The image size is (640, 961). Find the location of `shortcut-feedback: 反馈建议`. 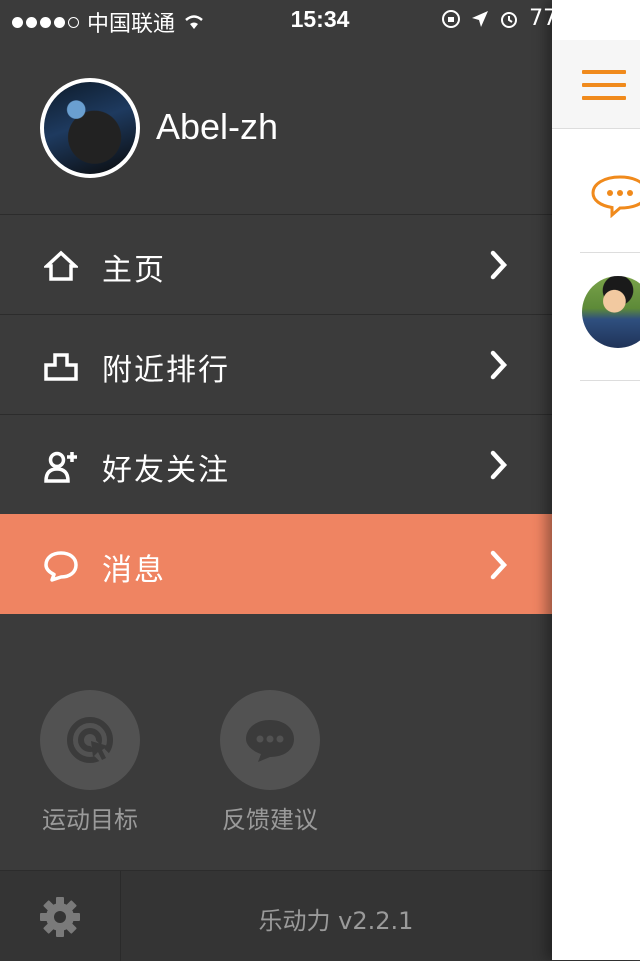

shortcut-feedback: 反馈建议 is located at coordinates (270, 762).